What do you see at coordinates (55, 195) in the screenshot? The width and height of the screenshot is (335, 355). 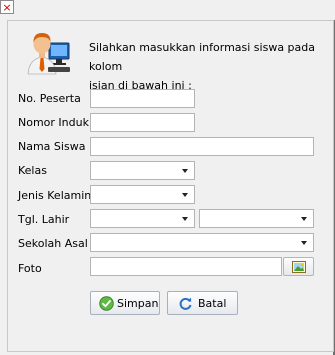 I see `jenis-kelamin-label: Jenis Kelamin` at bounding box center [55, 195].